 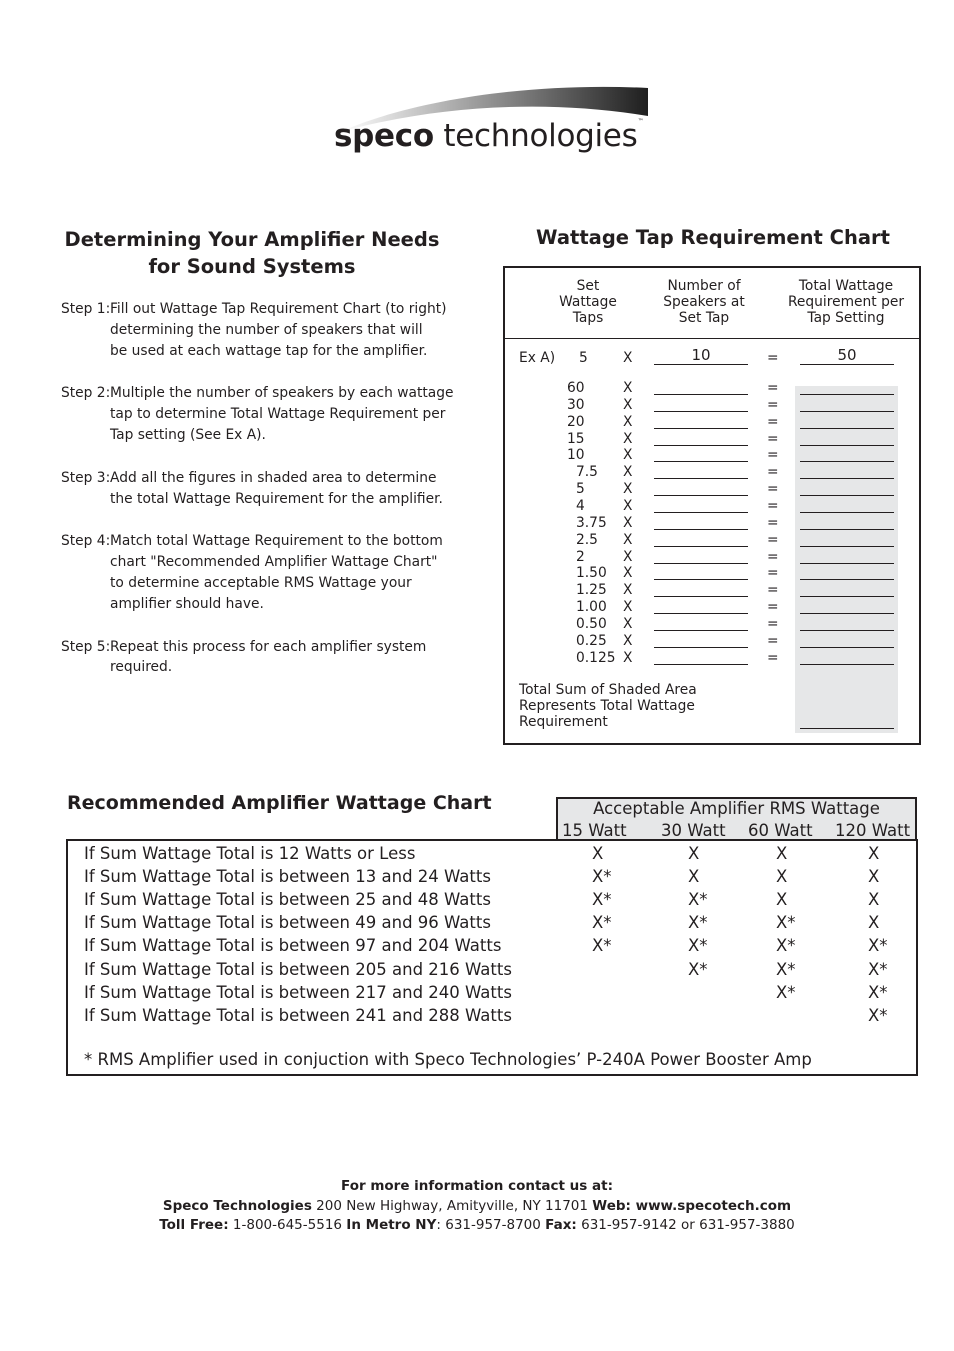 I want to click on tap-value: 4, so click(x=580, y=505).